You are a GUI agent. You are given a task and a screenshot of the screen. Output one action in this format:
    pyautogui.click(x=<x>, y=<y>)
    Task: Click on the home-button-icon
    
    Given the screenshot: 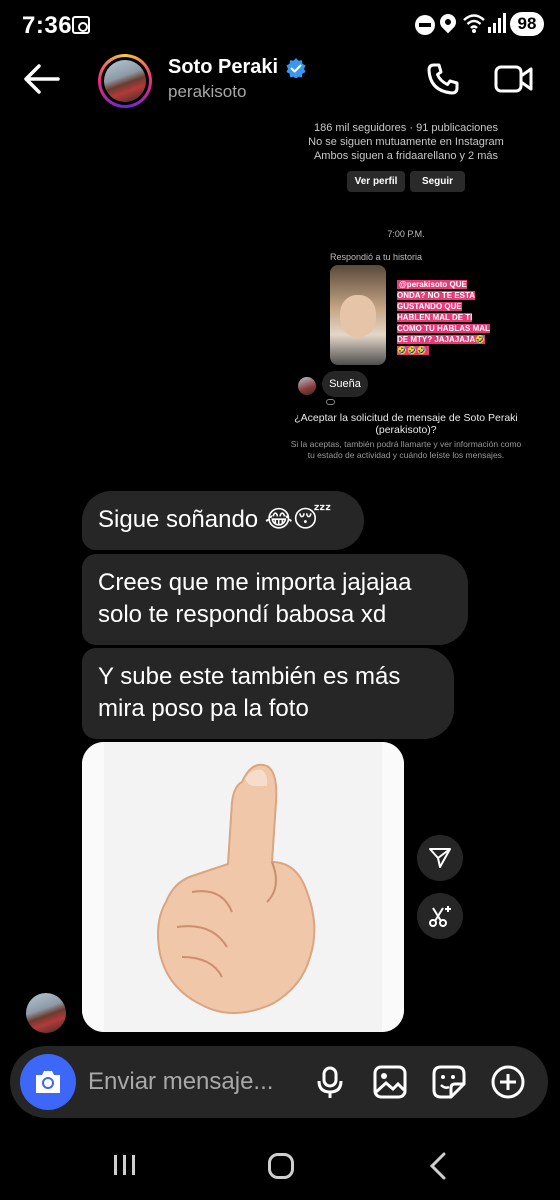 What is the action you would take?
    pyautogui.click(x=281, y=1166)
    